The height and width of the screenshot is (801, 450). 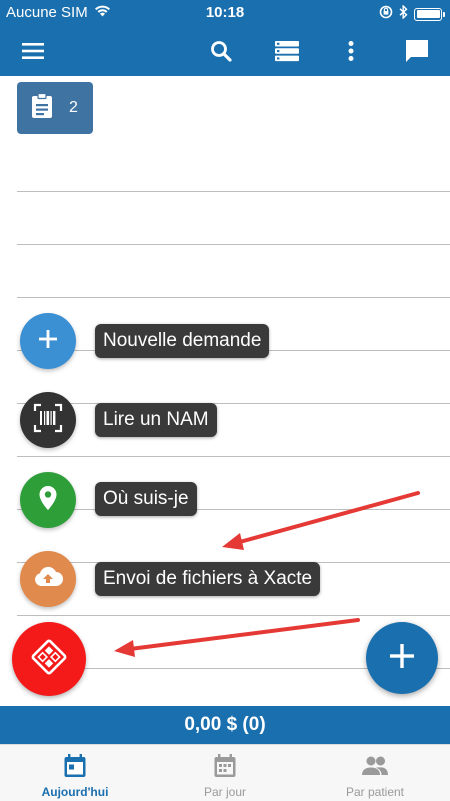 What do you see at coordinates (225, 13) in the screenshot?
I see `status-bar: Aucune SIM 10:18` at bounding box center [225, 13].